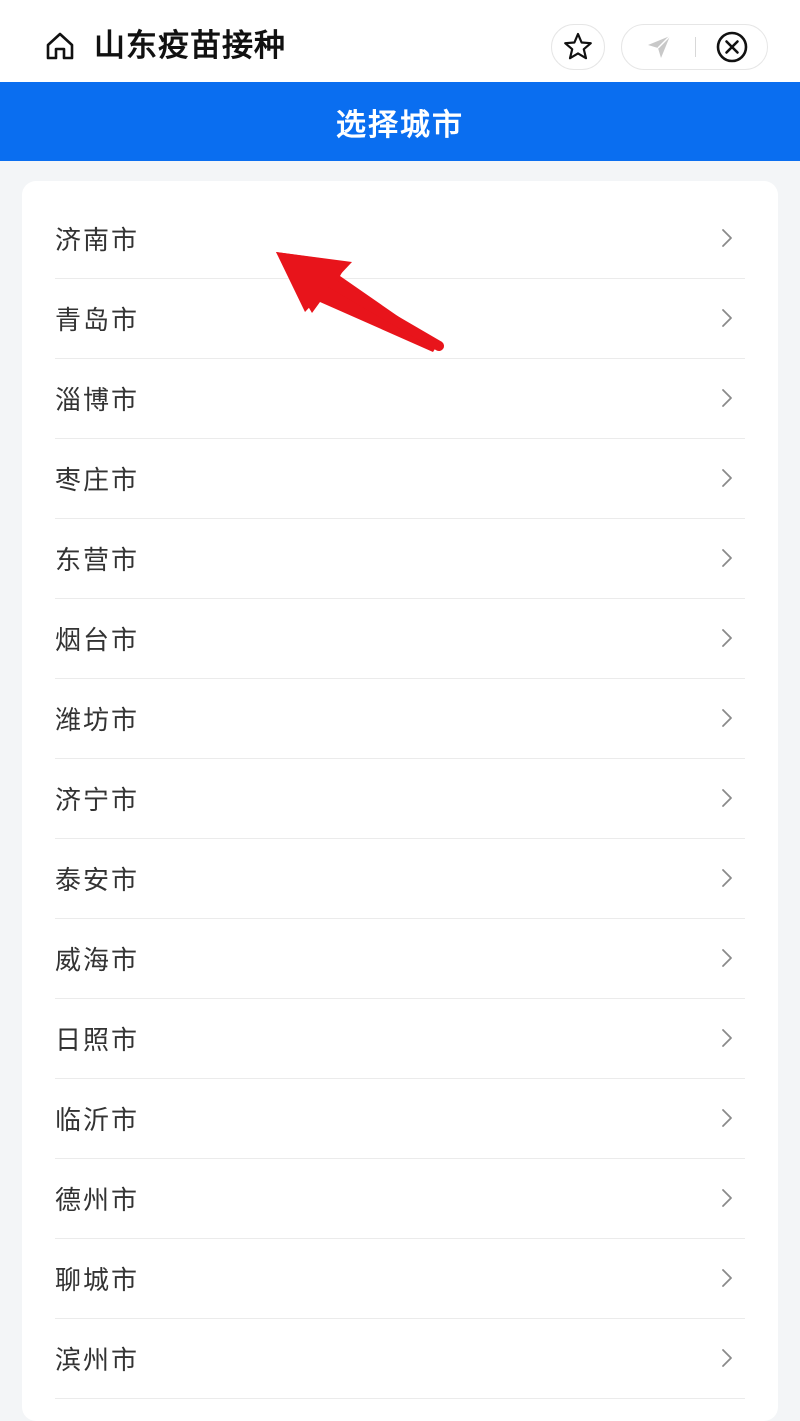 The image size is (800, 1421). What do you see at coordinates (97, 801) in the screenshot?
I see `city-name: 济宁市` at bounding box center [97, 801].